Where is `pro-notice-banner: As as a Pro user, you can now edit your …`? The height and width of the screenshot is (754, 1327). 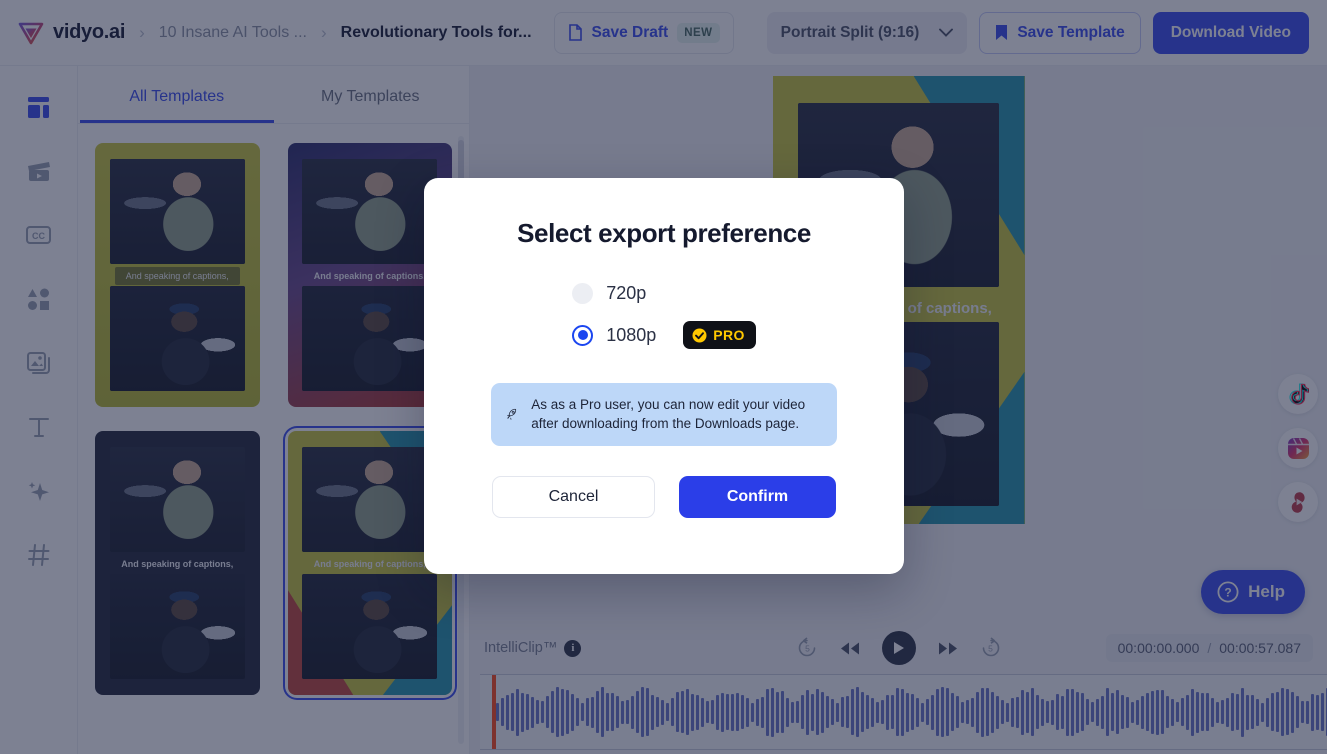
pro-notice-banner: As as a Pro user, you can now edit your … is located at coordinates (664, 415).